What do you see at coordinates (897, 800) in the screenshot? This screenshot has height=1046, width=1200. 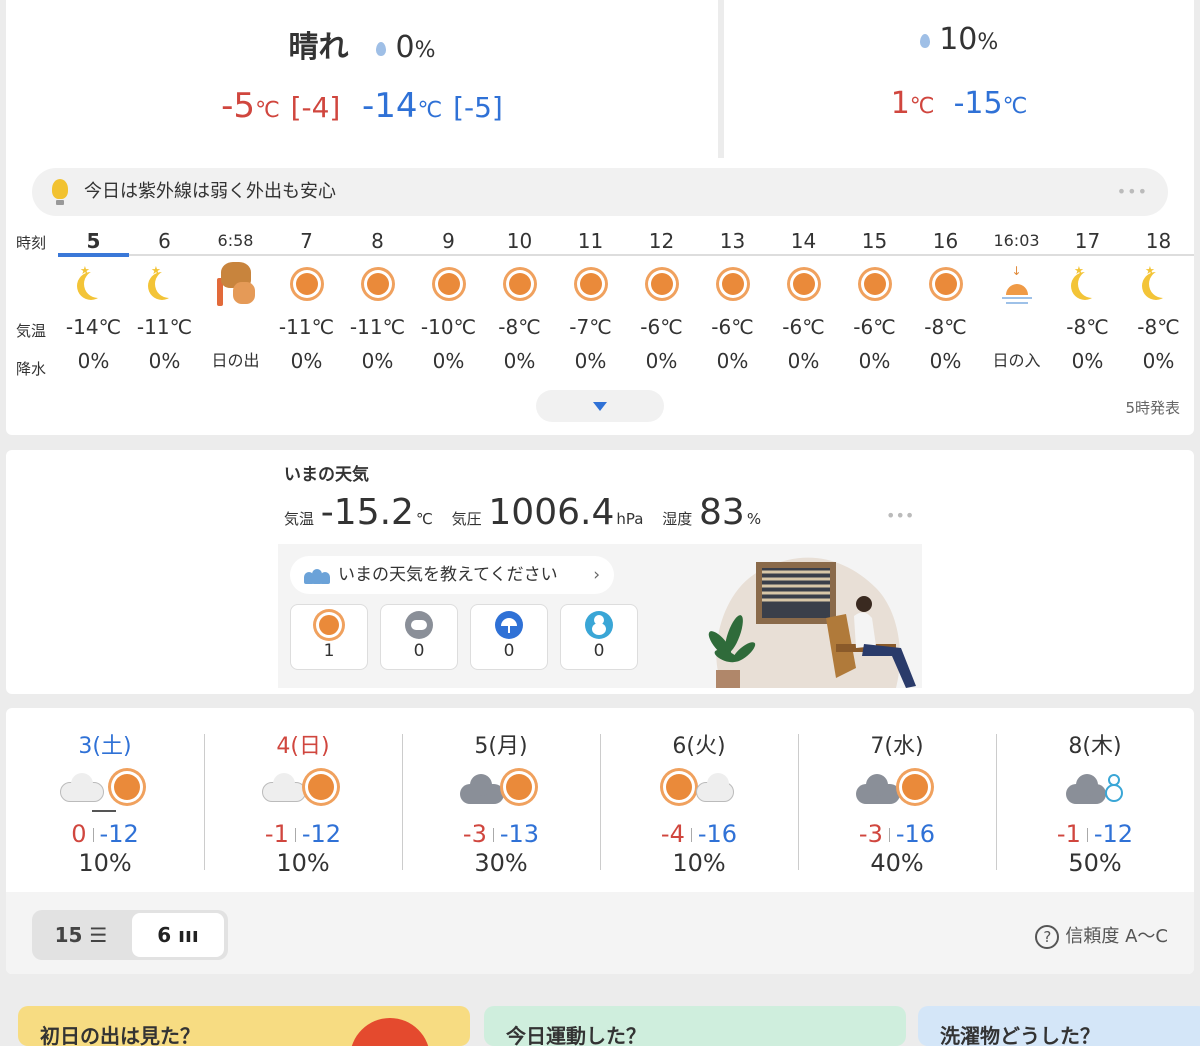 I see `day-forecast: 7(水) -3 -16 40%` at bounding box center [897, 800].